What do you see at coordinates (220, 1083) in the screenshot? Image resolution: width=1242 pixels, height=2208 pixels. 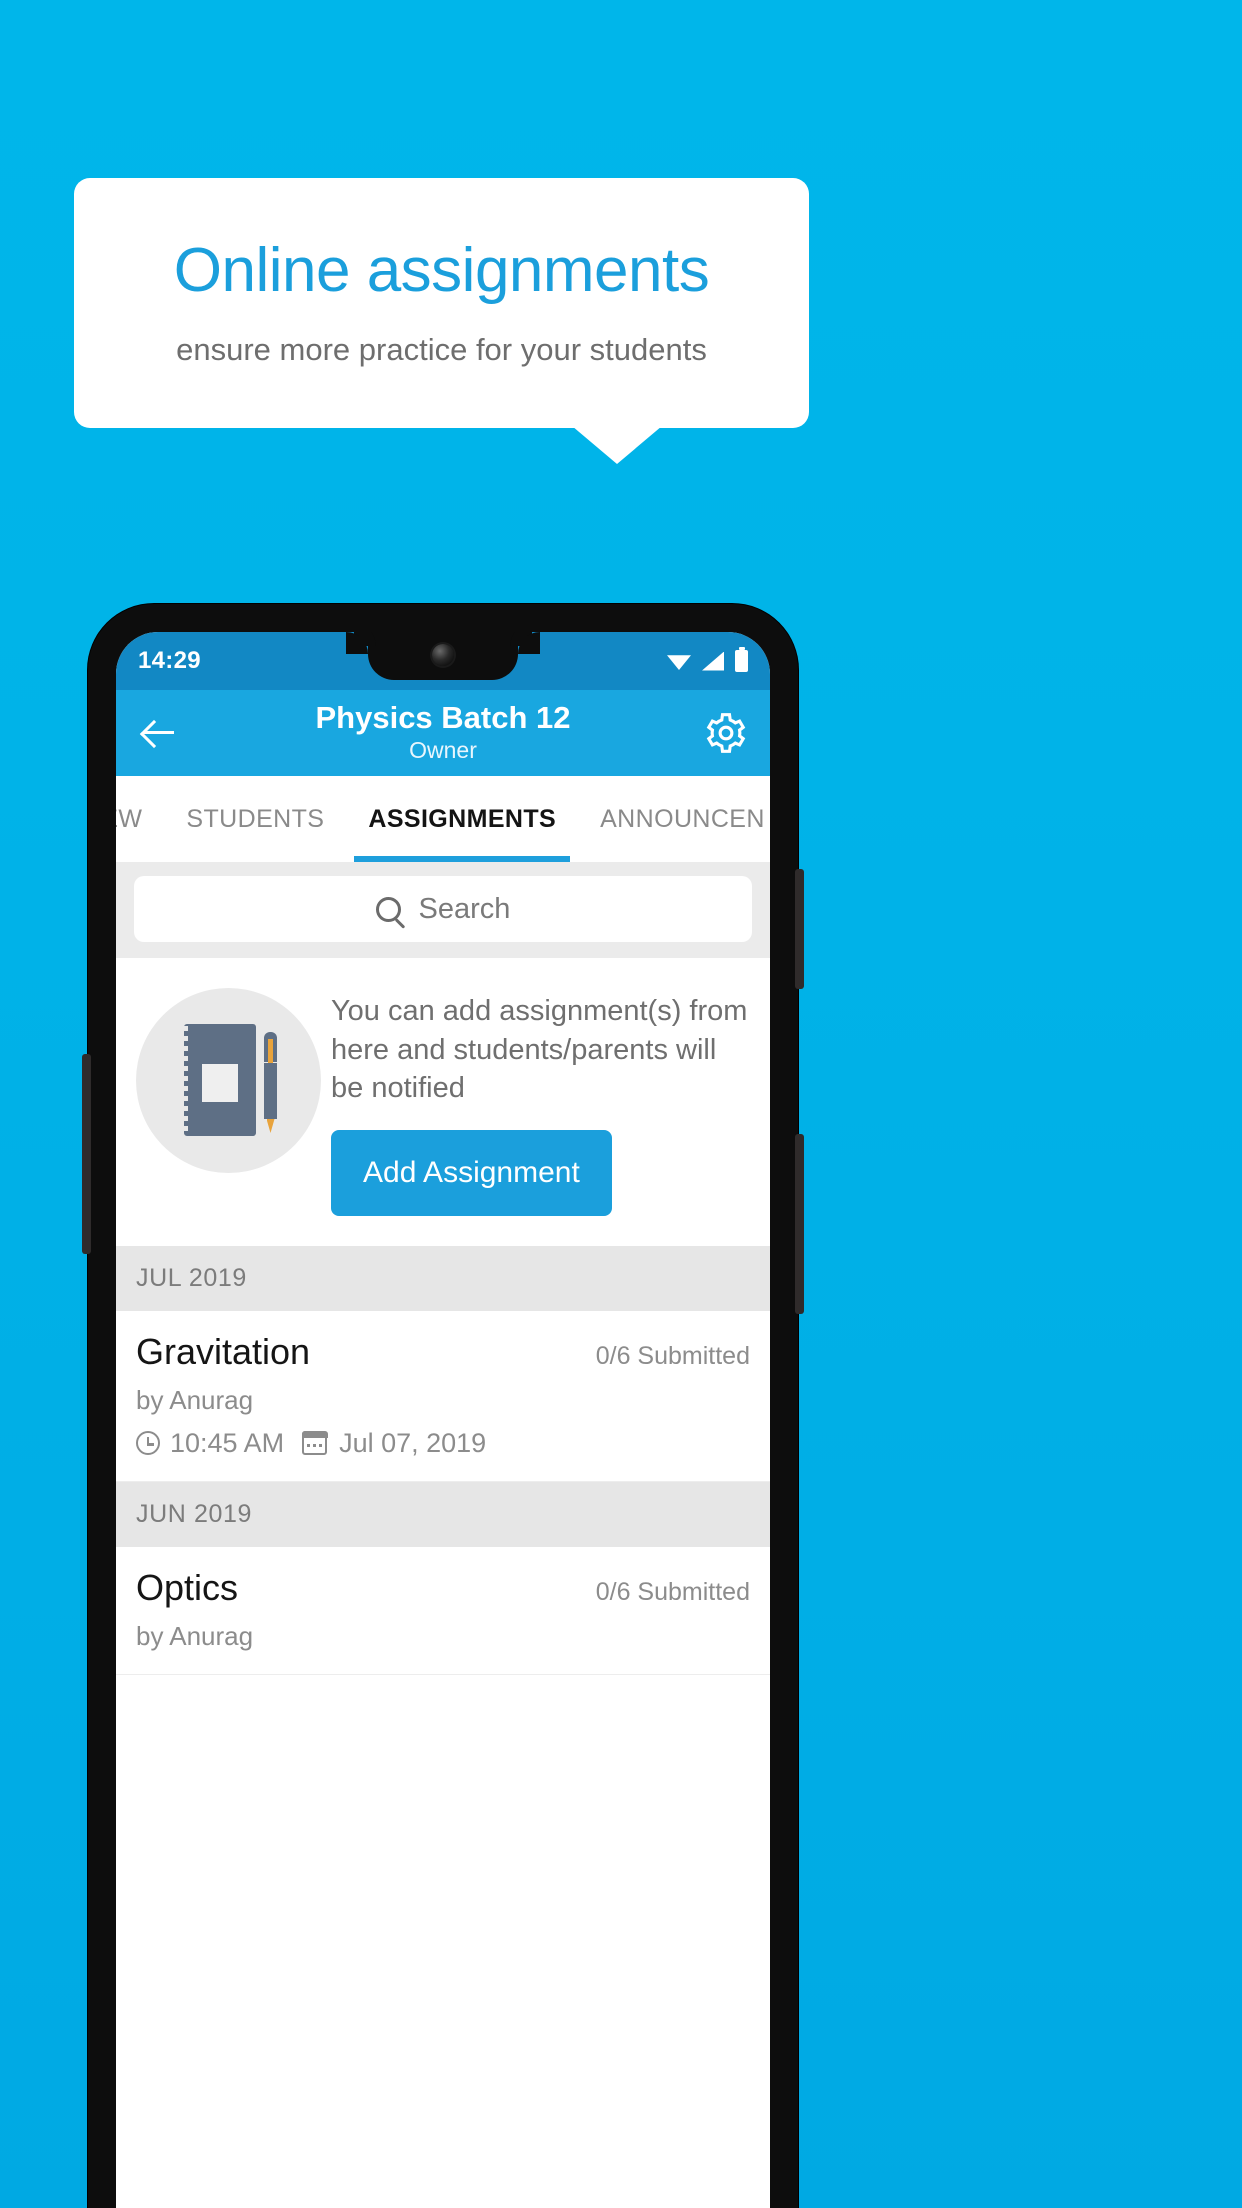 I see `notebook-label` at bounding box center [220, 1083].